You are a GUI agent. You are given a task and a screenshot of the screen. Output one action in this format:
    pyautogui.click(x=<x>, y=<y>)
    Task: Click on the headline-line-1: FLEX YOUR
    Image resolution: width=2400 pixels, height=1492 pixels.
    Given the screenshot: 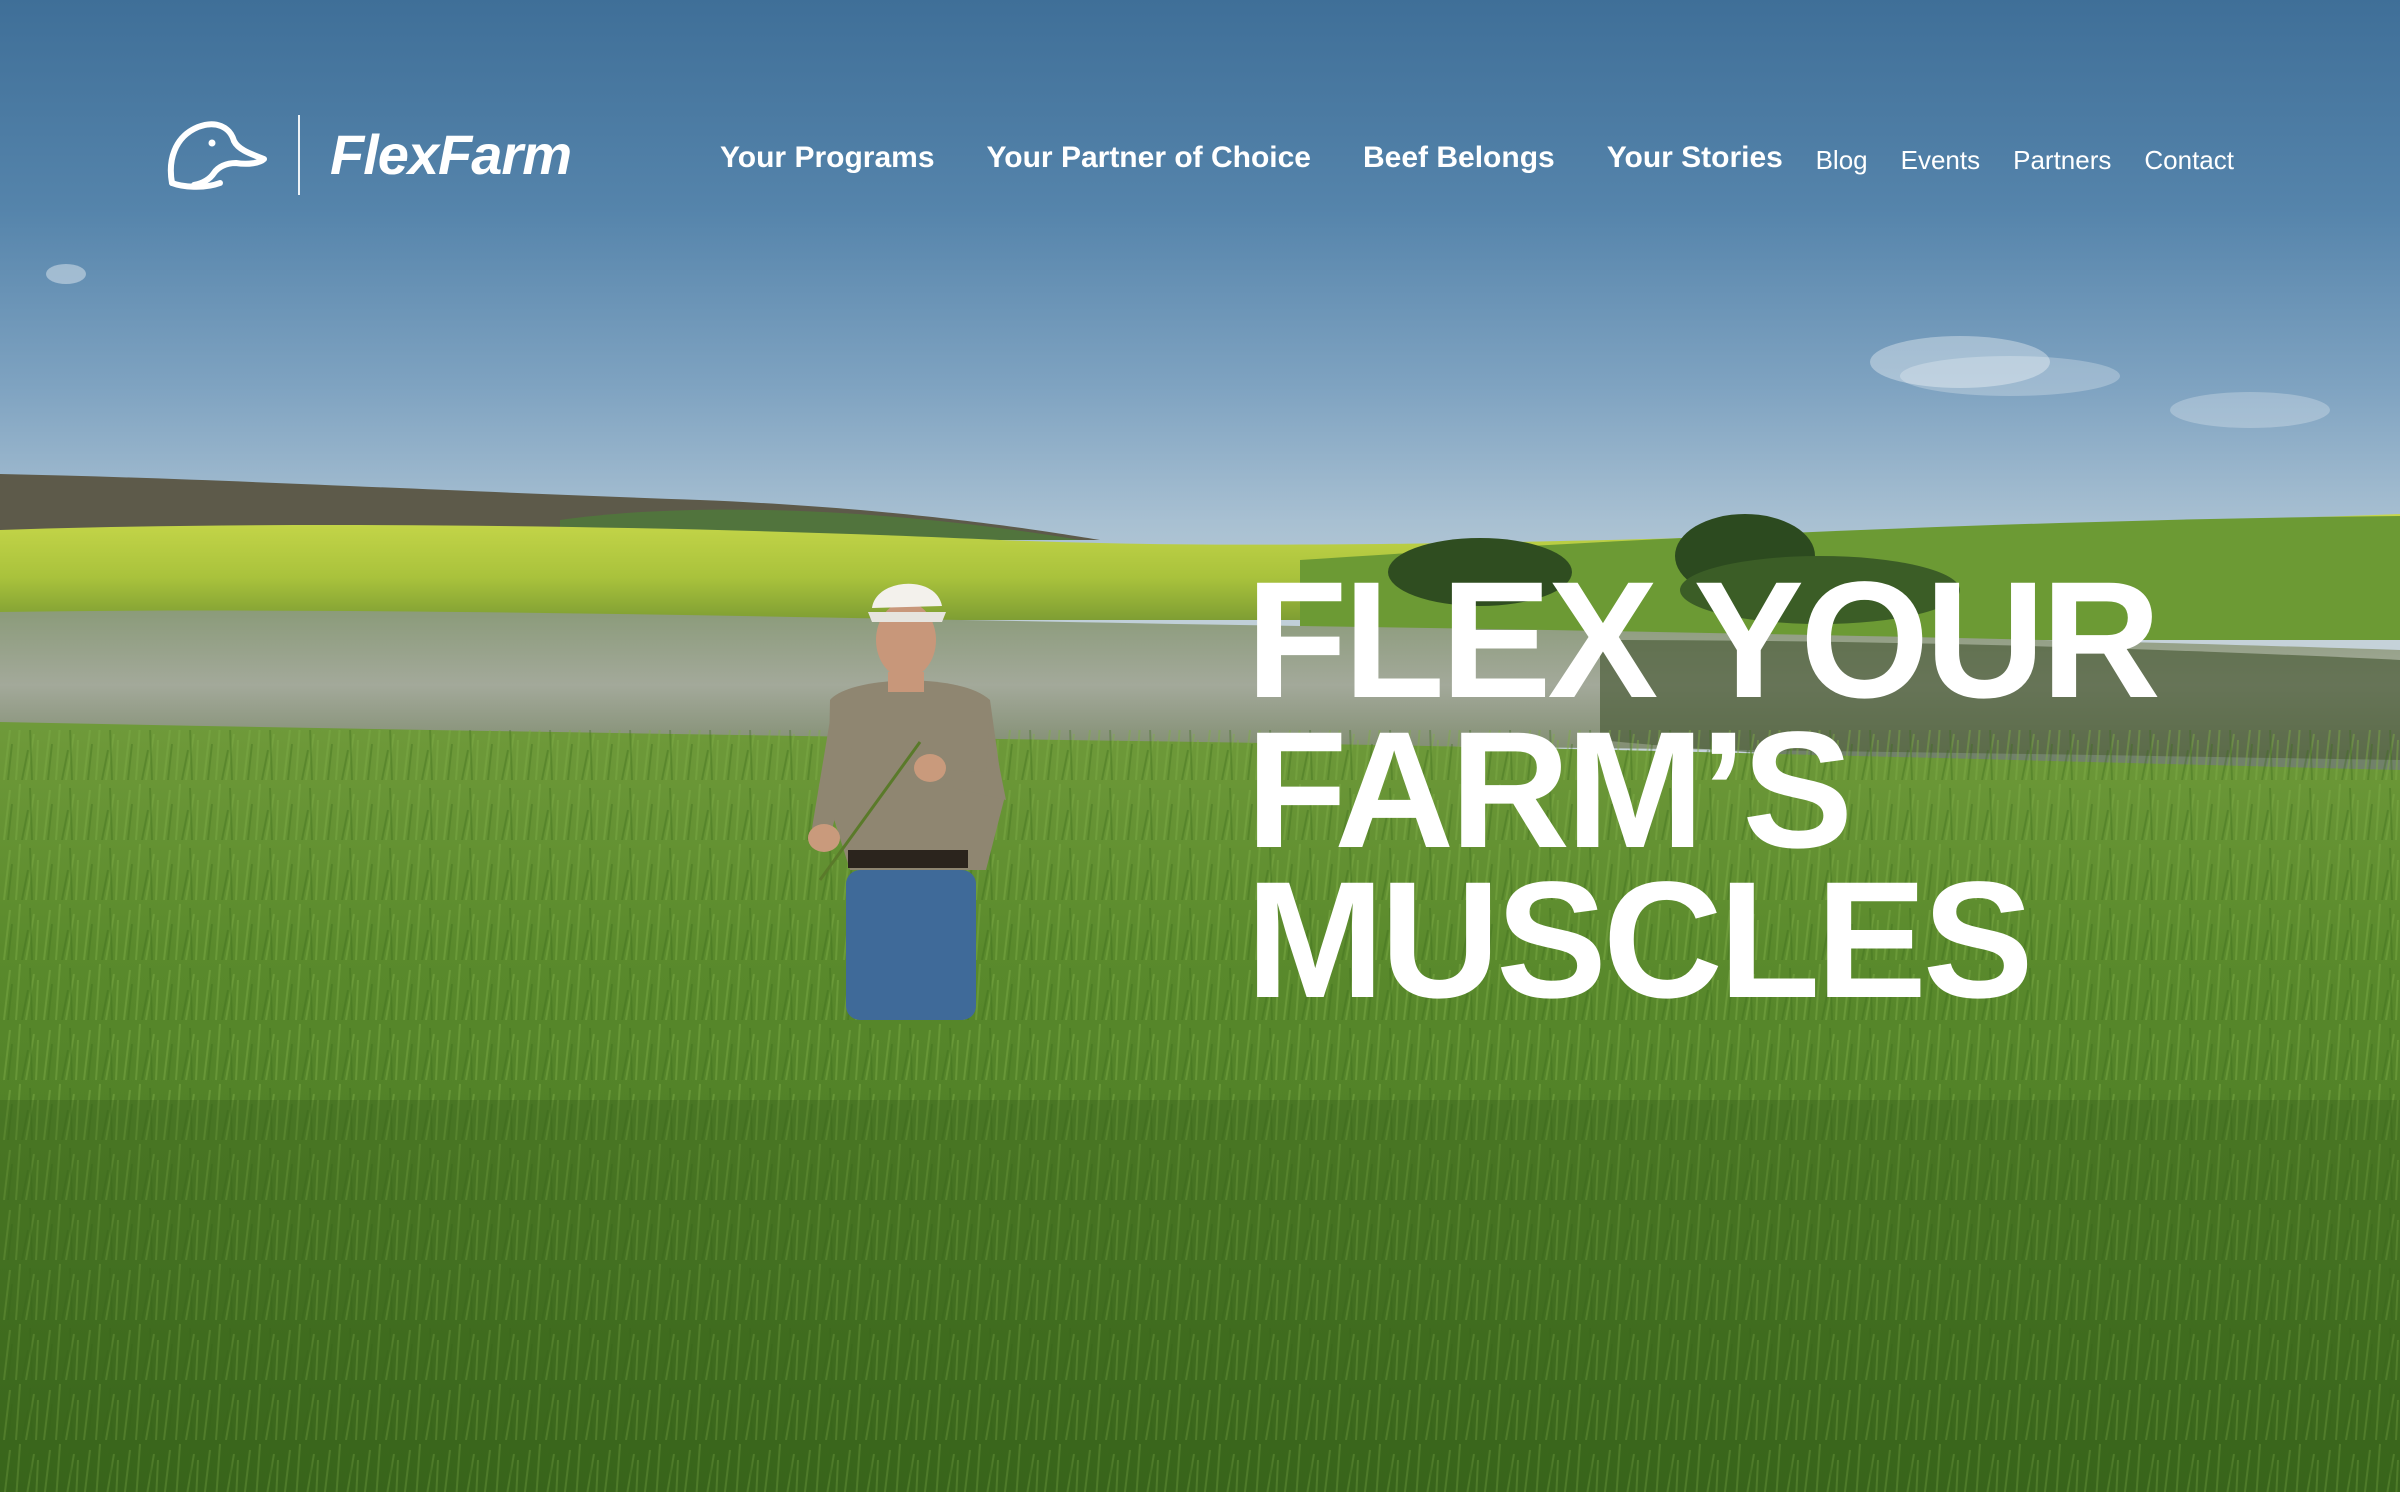 What is the action you would take?
    pyautogui.click(x=1703, y=640)
    